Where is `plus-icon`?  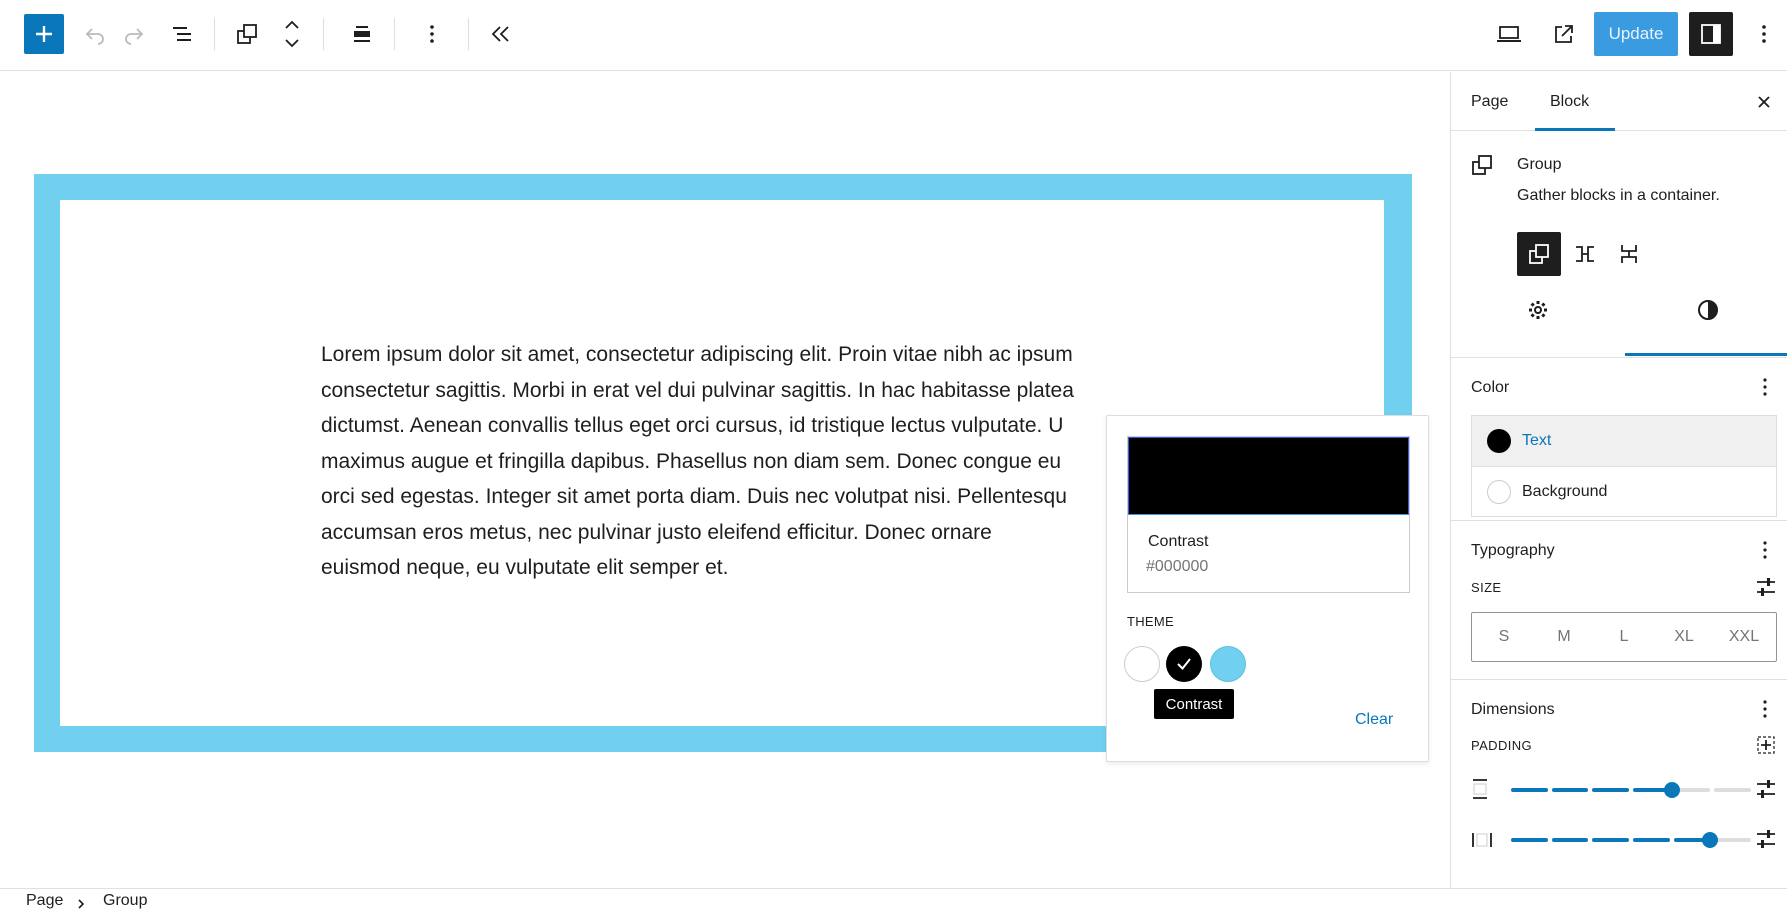
plus-icon is located at coordinates (44, 34).